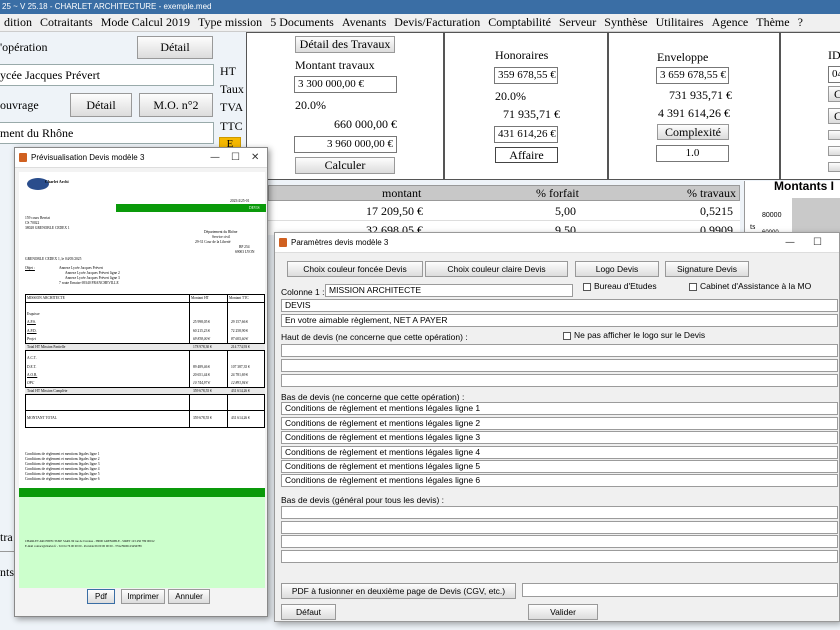 The height and width of the screenshot is (630, 840). What do you see at coordinates (563, 612) in the screenshot?
I see `validate-button: Valider` at bounding box center [563, 612].